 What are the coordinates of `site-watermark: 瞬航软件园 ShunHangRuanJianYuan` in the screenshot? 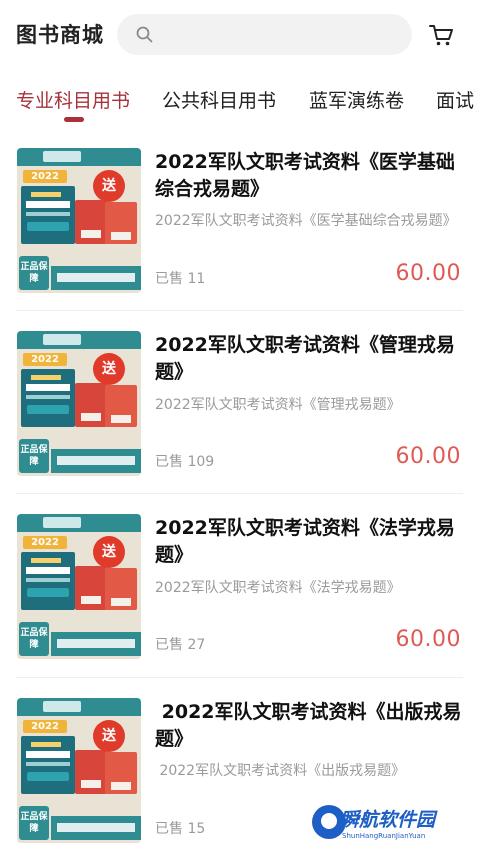 It's located at (382, 826).